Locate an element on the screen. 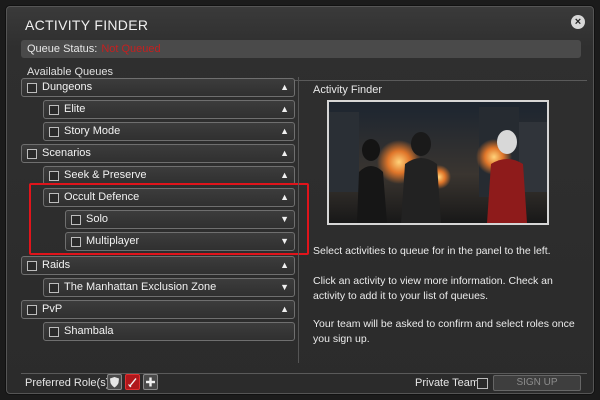  queue-shambala: Shambala is located at coordinates (169, 331).